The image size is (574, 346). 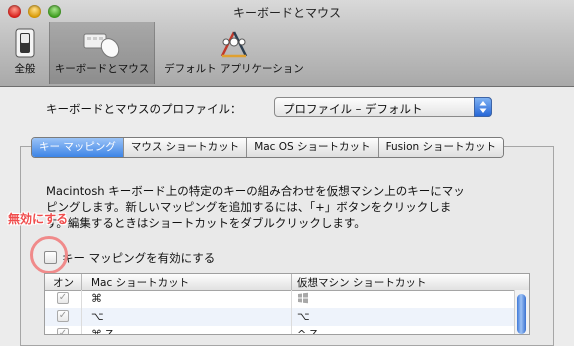 I want to click on tab-fusion-shortcuts: Fusion ショートカット, so click(x=440, y=147).